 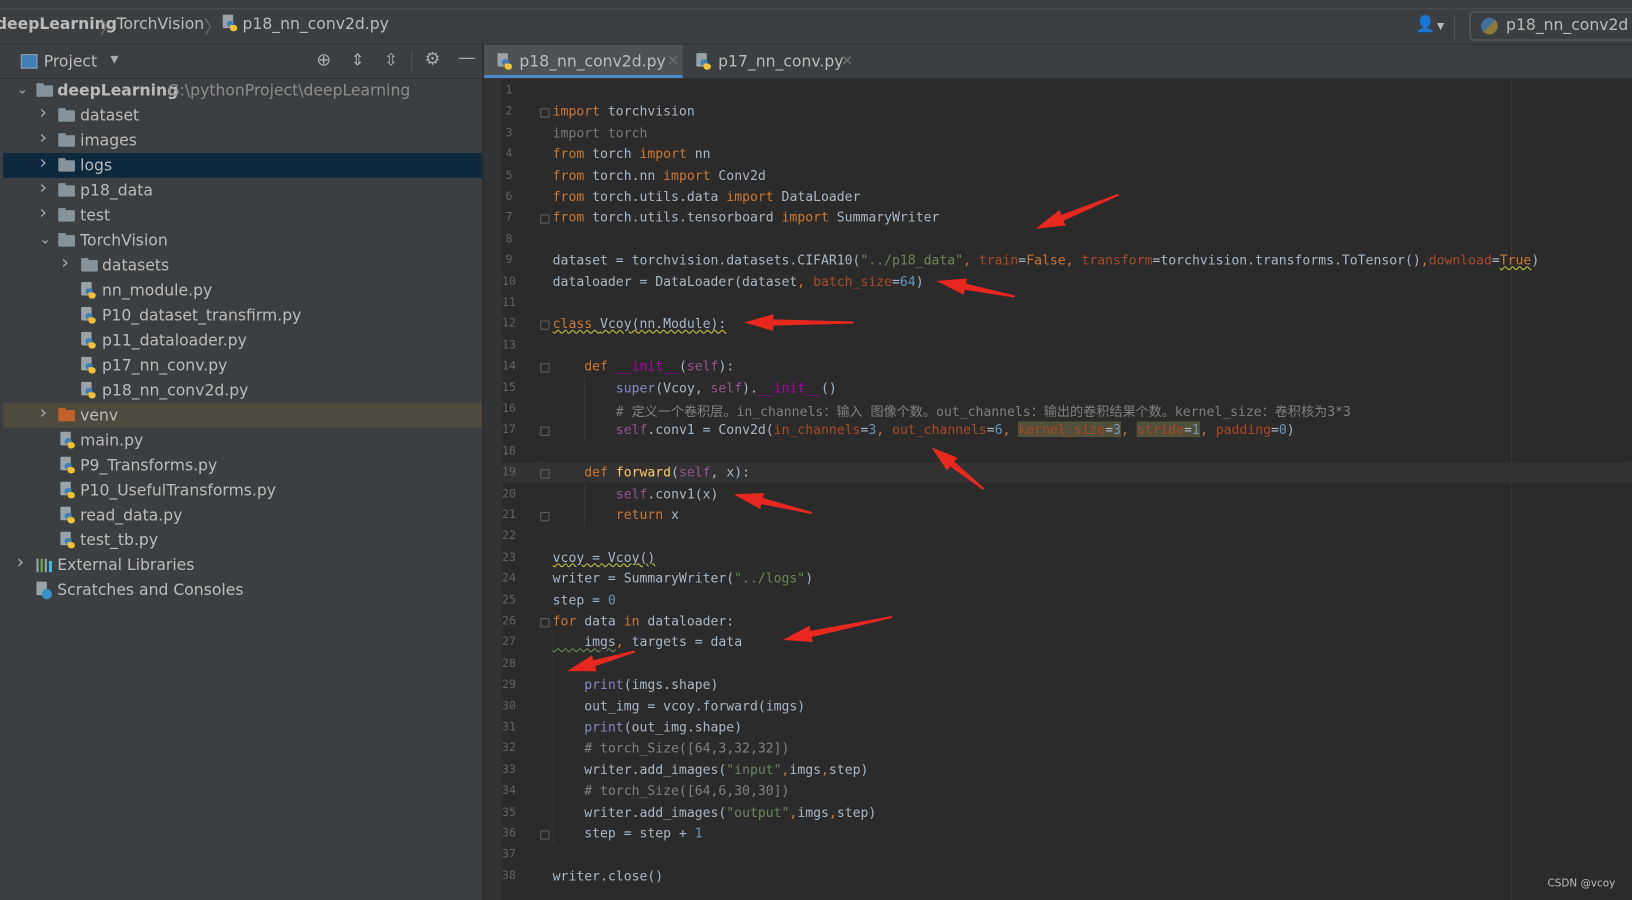 What do you see at coordinates (114, 59) in the screenshot?
I see `chevron-down-icon: ▼` at bounding box center [114, 59].